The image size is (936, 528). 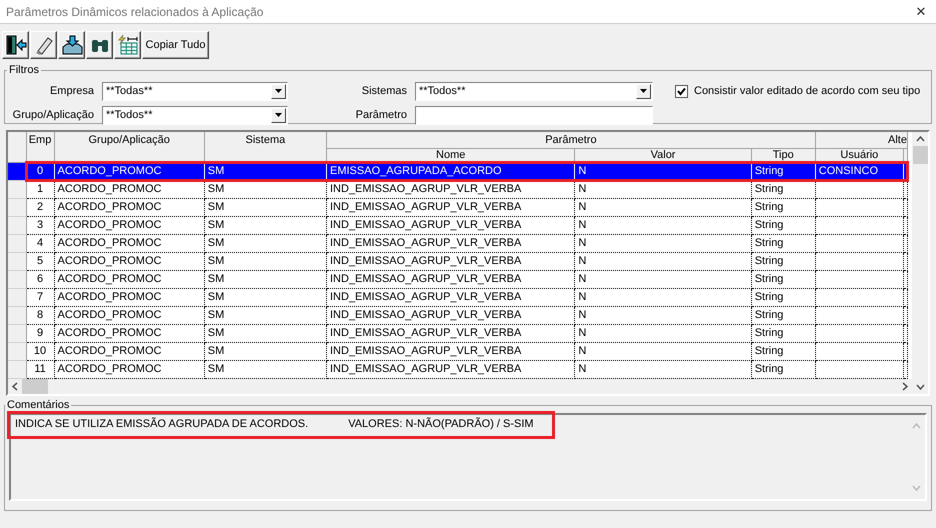 I want to click on parametro-field, so click(x=534, y=115).